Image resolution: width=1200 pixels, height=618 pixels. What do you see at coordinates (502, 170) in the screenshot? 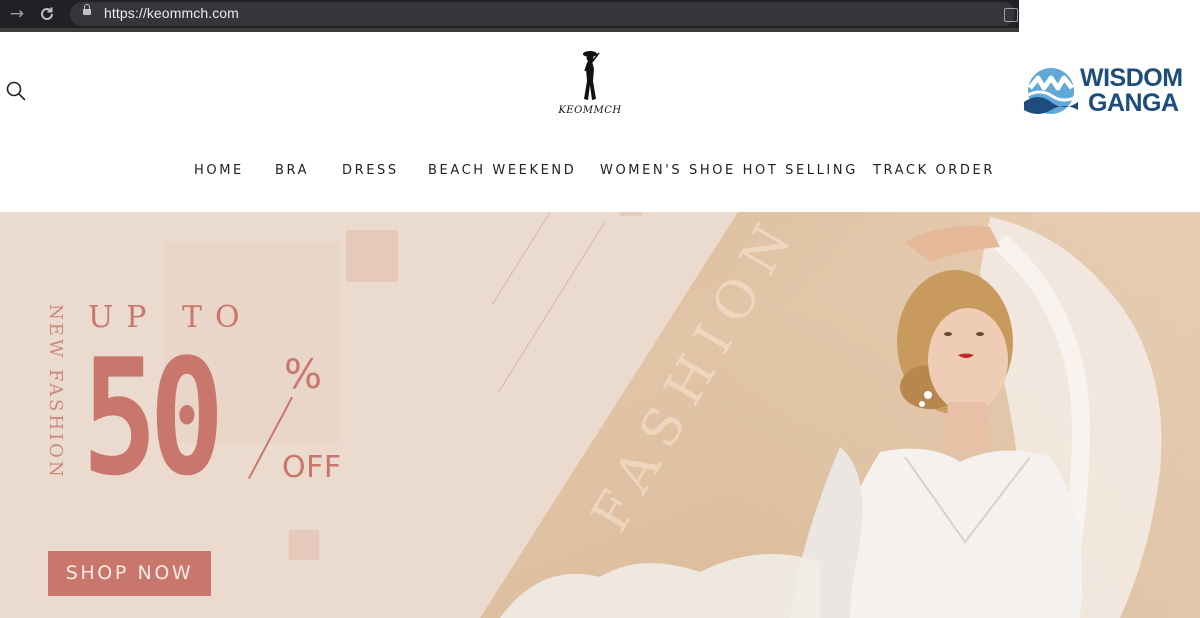
I see `nav-item-beach-weekend: BEACH WEEKEND` at bounding box center [502, 170].